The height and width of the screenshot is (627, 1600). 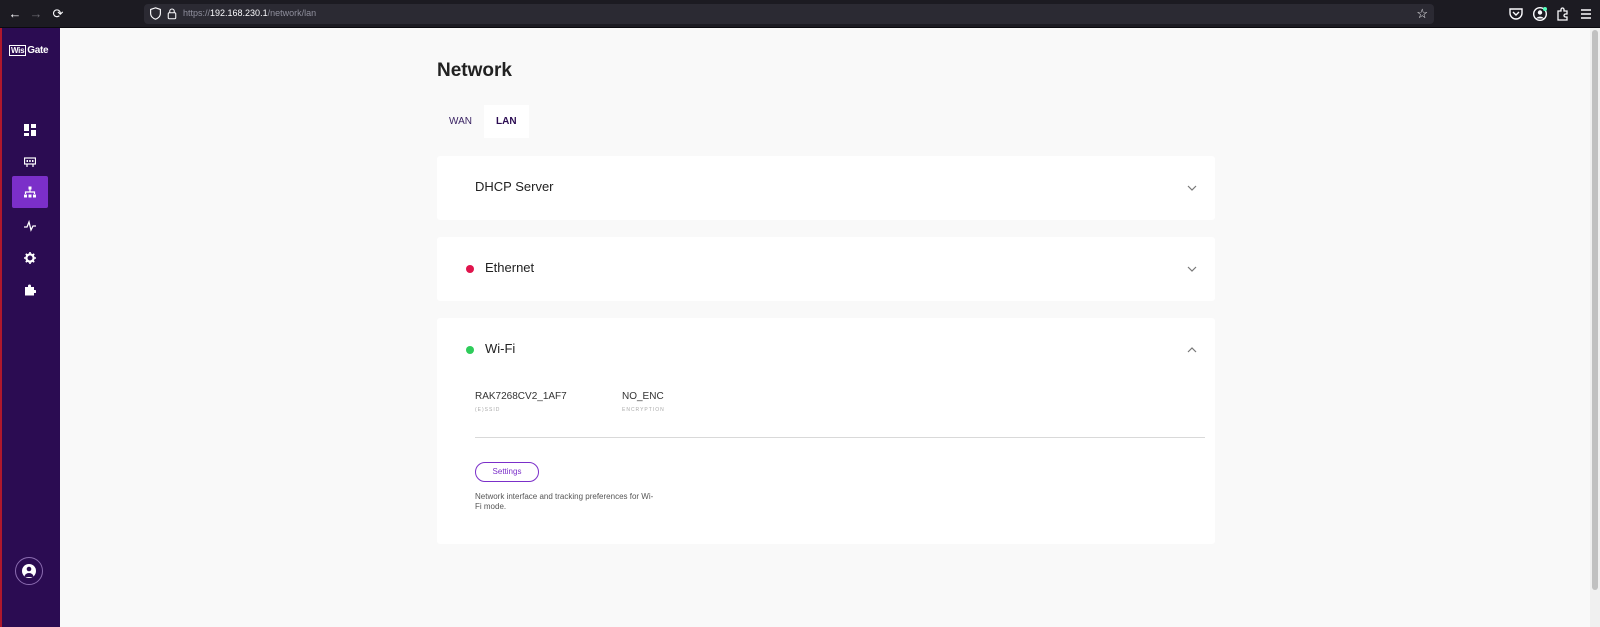 I want to click on sidebar-item-gateway, so click(x=30, y=162).